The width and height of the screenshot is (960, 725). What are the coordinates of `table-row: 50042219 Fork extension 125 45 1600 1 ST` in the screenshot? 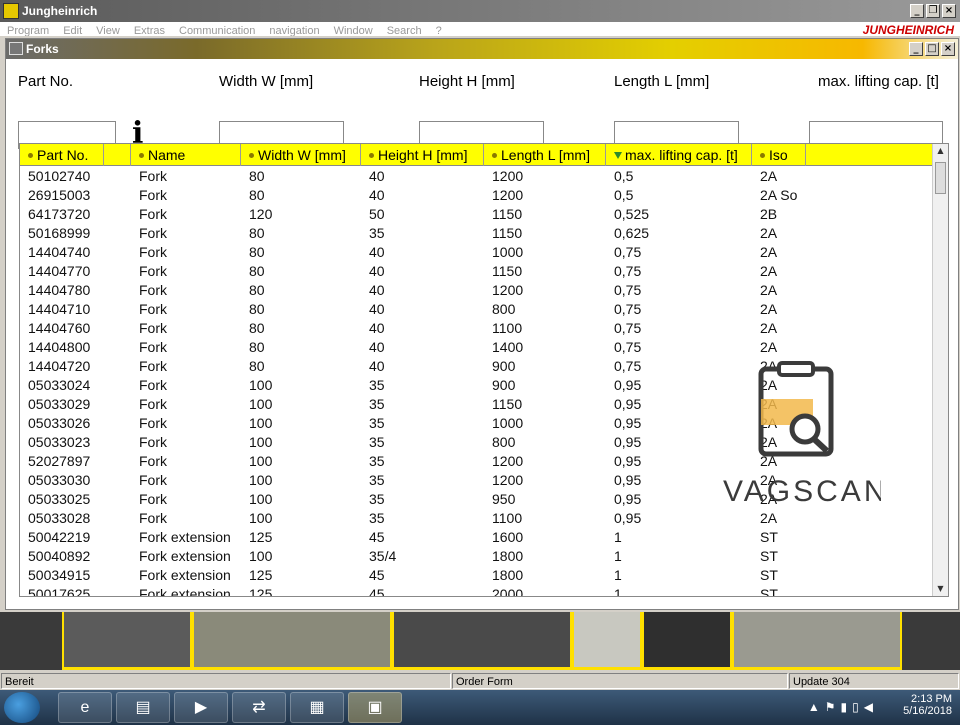 It's located at (476, 537).